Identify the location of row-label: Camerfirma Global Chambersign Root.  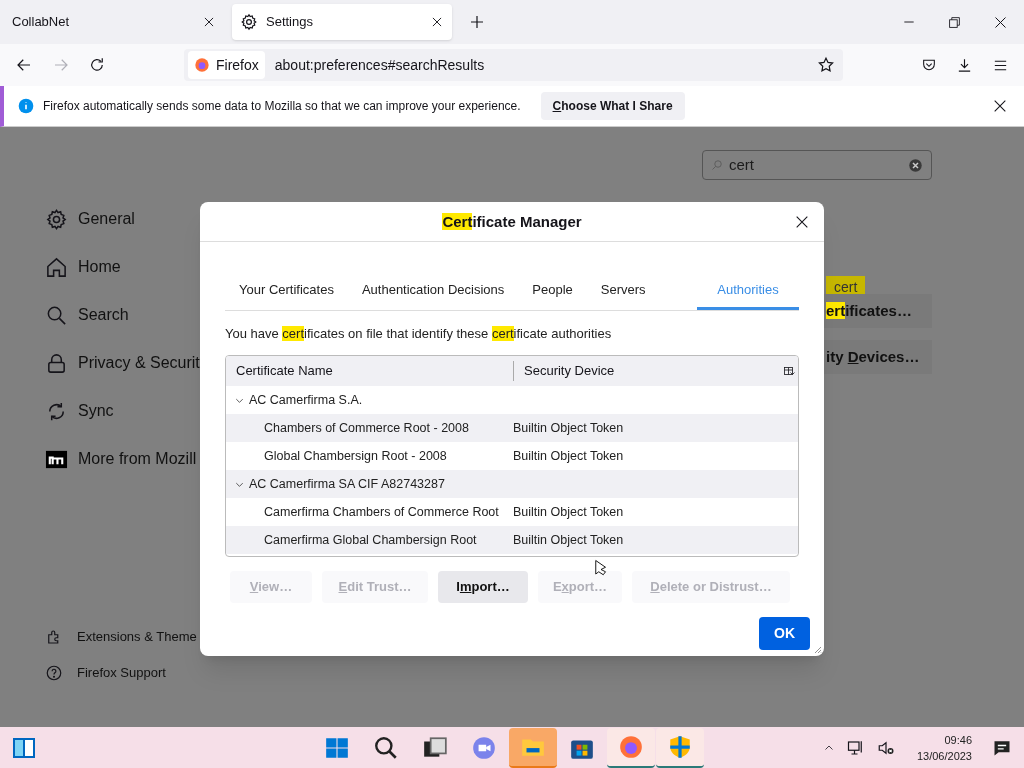
(370, 540).